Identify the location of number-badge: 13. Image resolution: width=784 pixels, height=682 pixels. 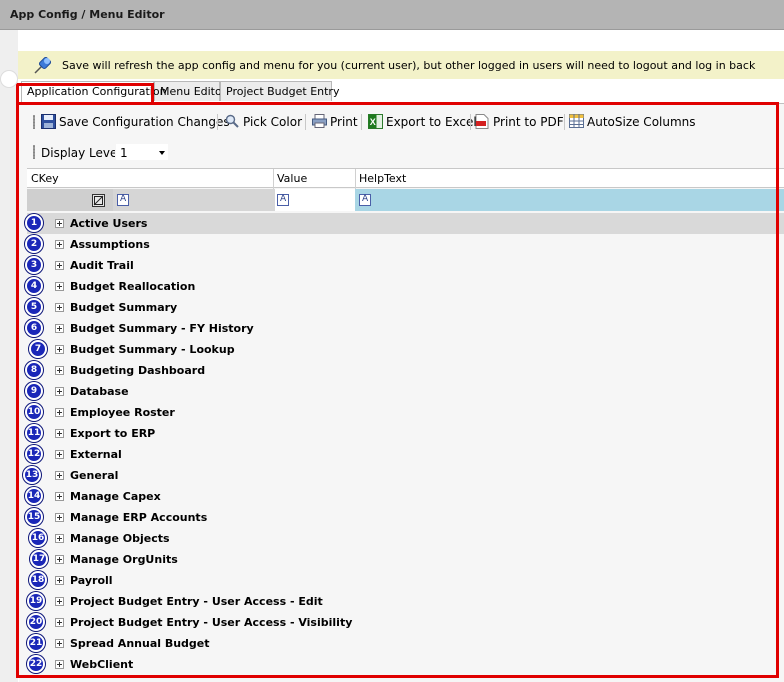
(32, 475).